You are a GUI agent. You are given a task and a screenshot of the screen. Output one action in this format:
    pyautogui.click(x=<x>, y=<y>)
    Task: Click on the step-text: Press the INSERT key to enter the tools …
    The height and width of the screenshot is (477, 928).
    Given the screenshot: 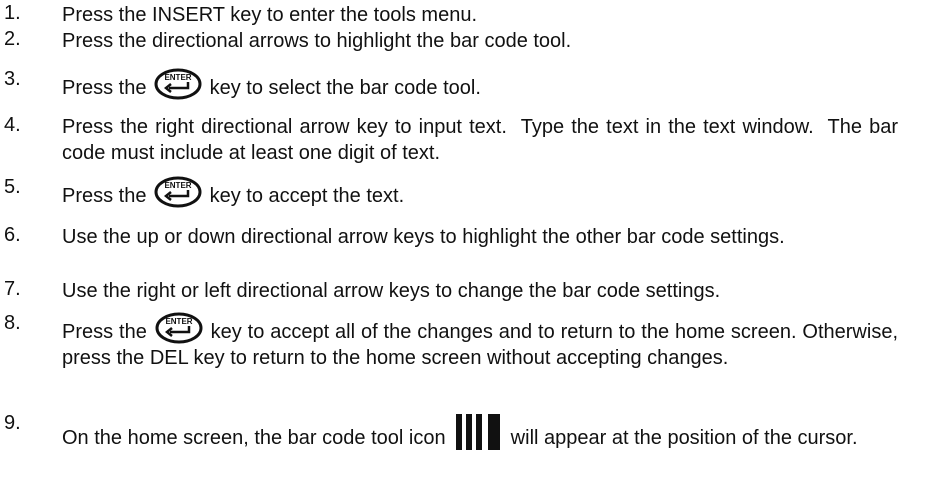 What is the action you would take?
    pyautogui.click(x=270, y=15)
    